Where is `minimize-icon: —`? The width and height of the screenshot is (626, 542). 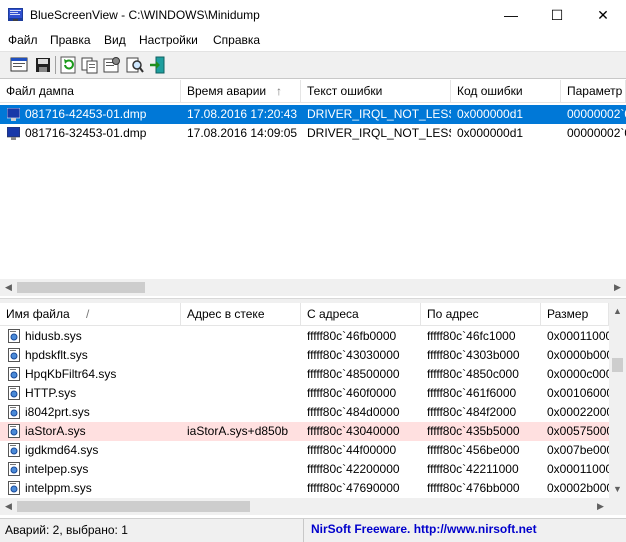 minimize-icon: — is located at coordinates (511, 15).